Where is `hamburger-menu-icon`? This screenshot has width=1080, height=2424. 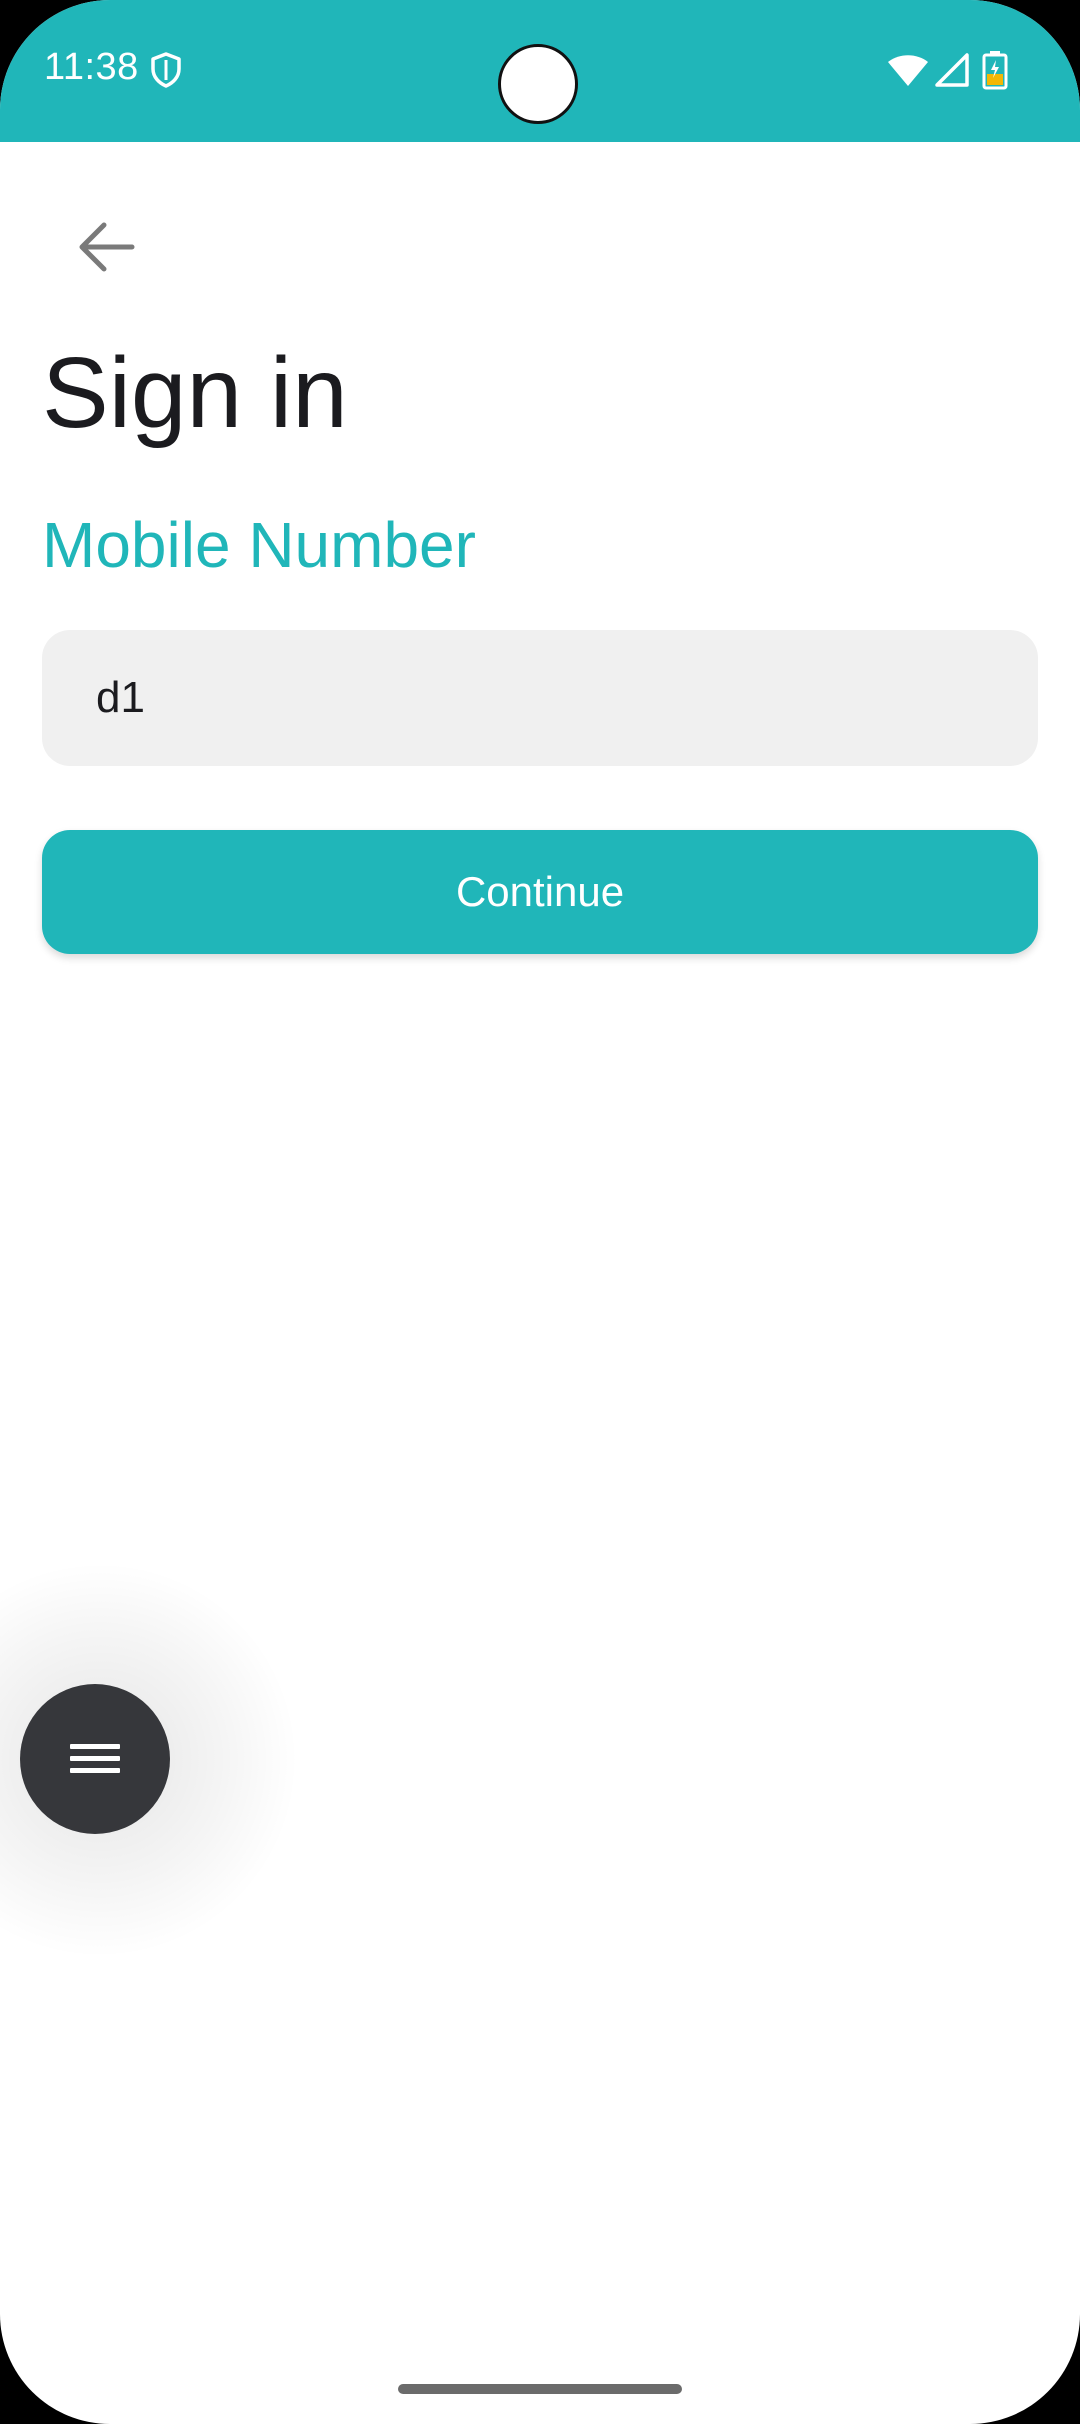
hamburger-menu-icon is located at coordinates (95, 1758).